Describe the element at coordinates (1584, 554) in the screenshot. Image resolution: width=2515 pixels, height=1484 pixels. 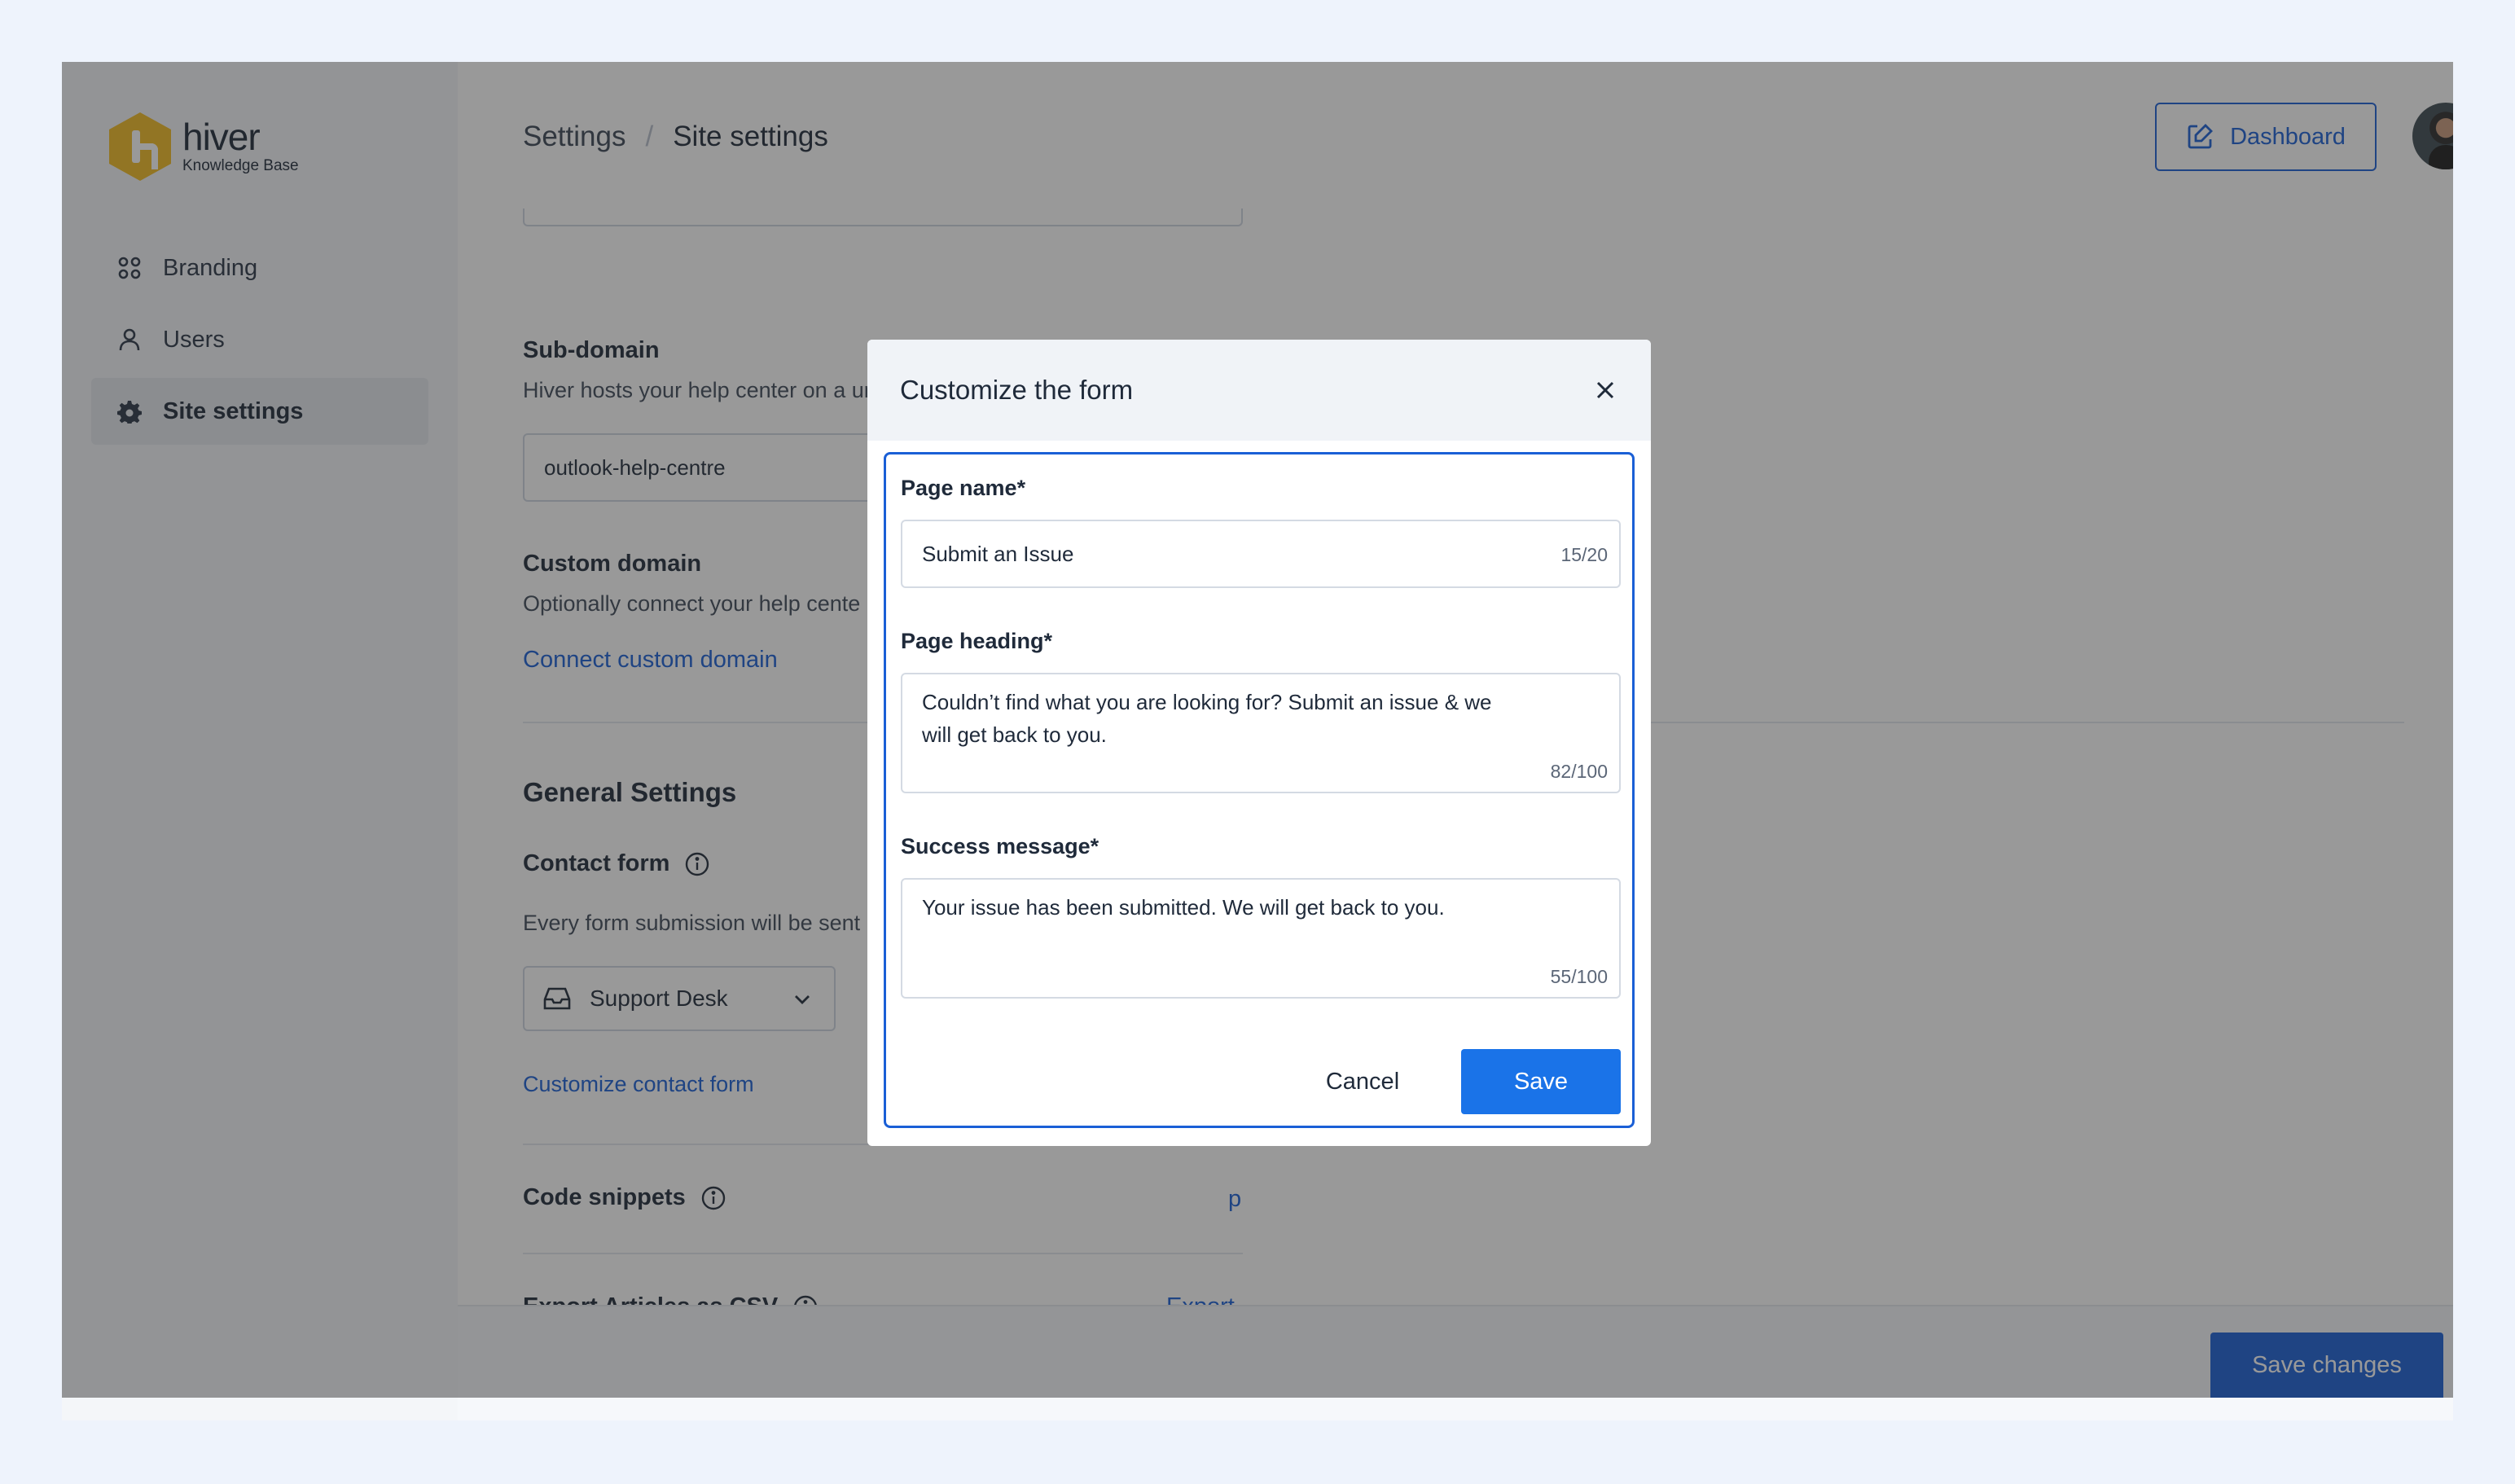
I see `page-name-counter: 15/20` at that location.